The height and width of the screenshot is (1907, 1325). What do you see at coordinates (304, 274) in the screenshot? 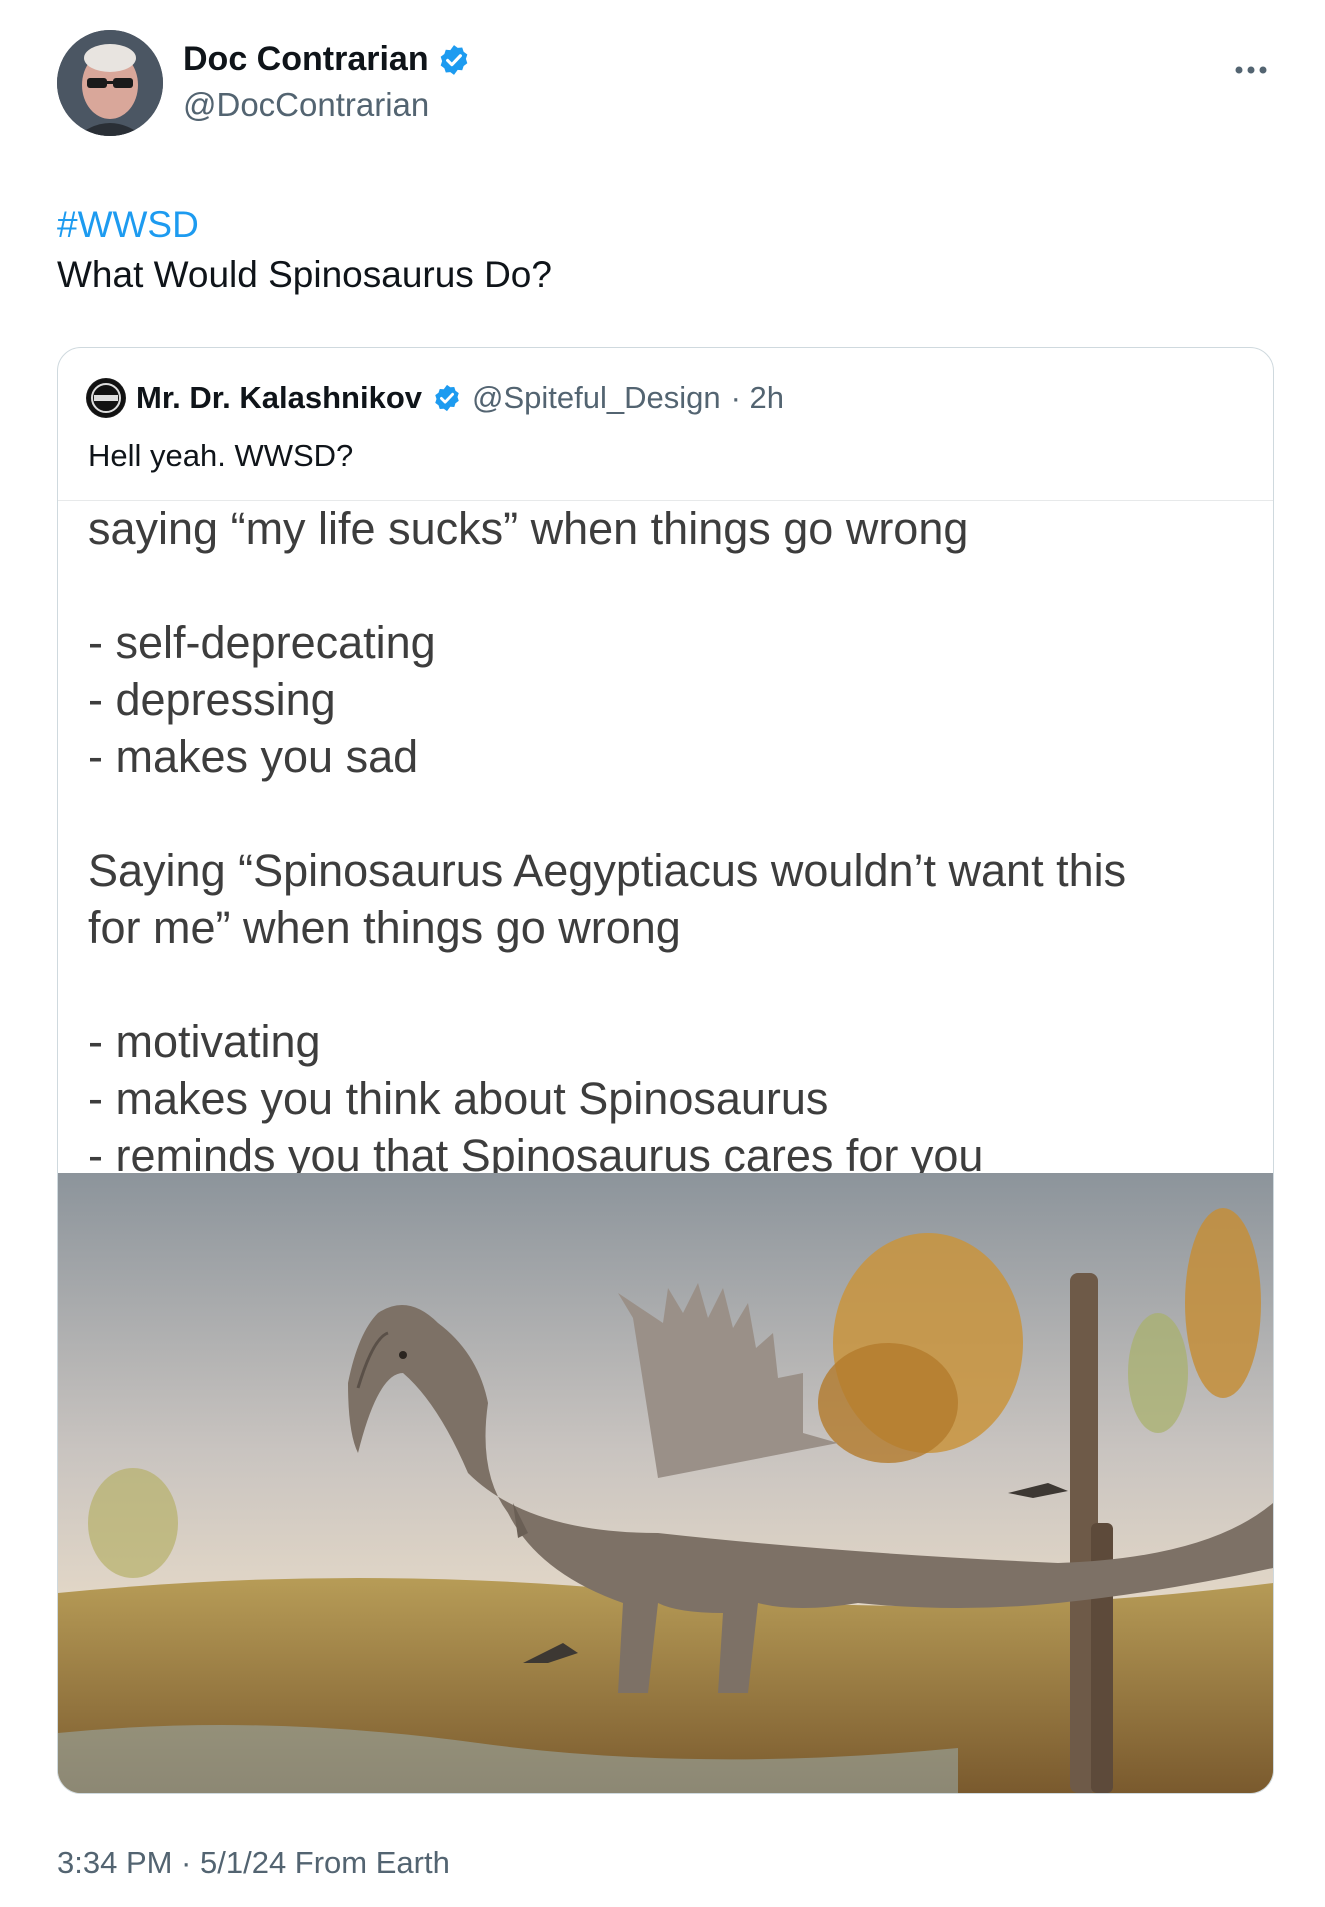
I see `tweet-text: What Would Spinosaurus Do?` at bounding box center [304, 274].